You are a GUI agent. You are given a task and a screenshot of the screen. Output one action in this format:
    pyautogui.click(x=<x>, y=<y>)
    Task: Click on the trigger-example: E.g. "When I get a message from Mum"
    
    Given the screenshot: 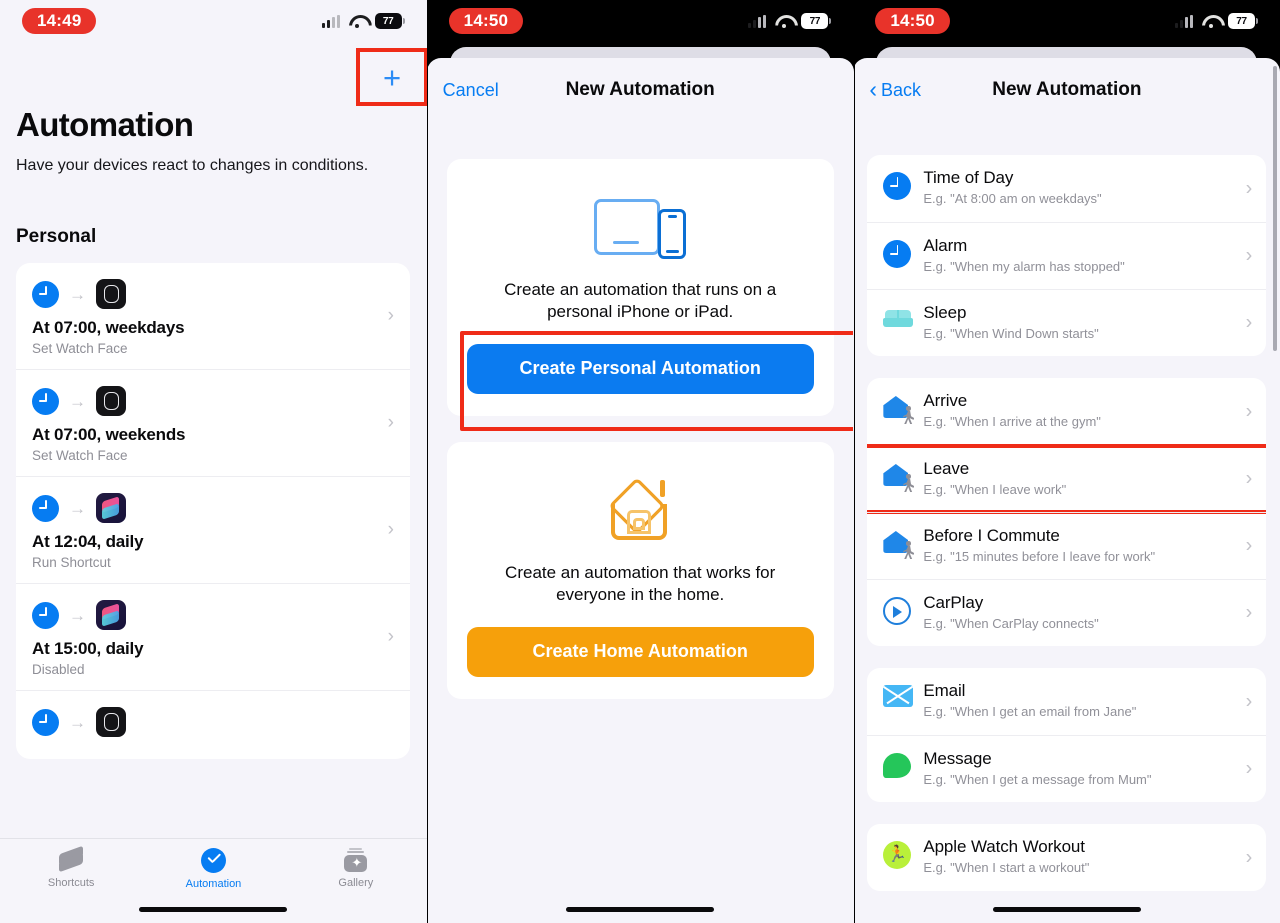 What is the action you would take?
    pyautogui.click(x=1037, y=779)
    